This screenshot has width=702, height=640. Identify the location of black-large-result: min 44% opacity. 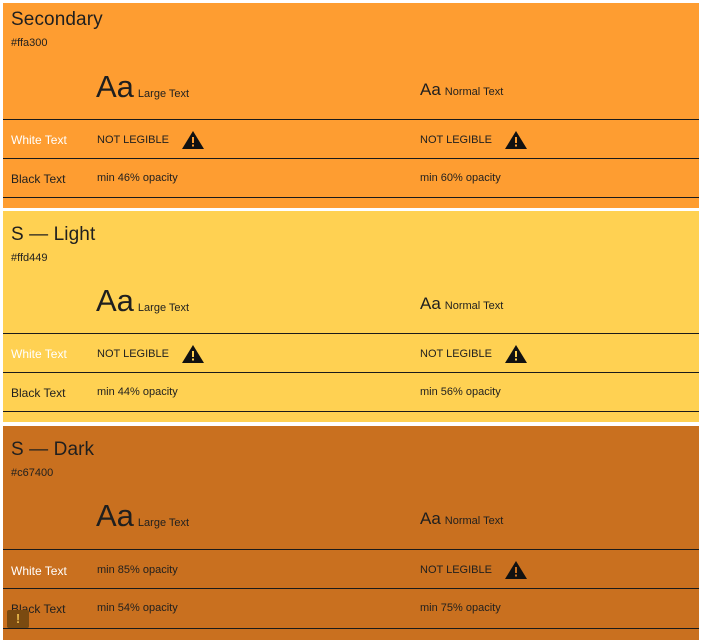
(137, 392).